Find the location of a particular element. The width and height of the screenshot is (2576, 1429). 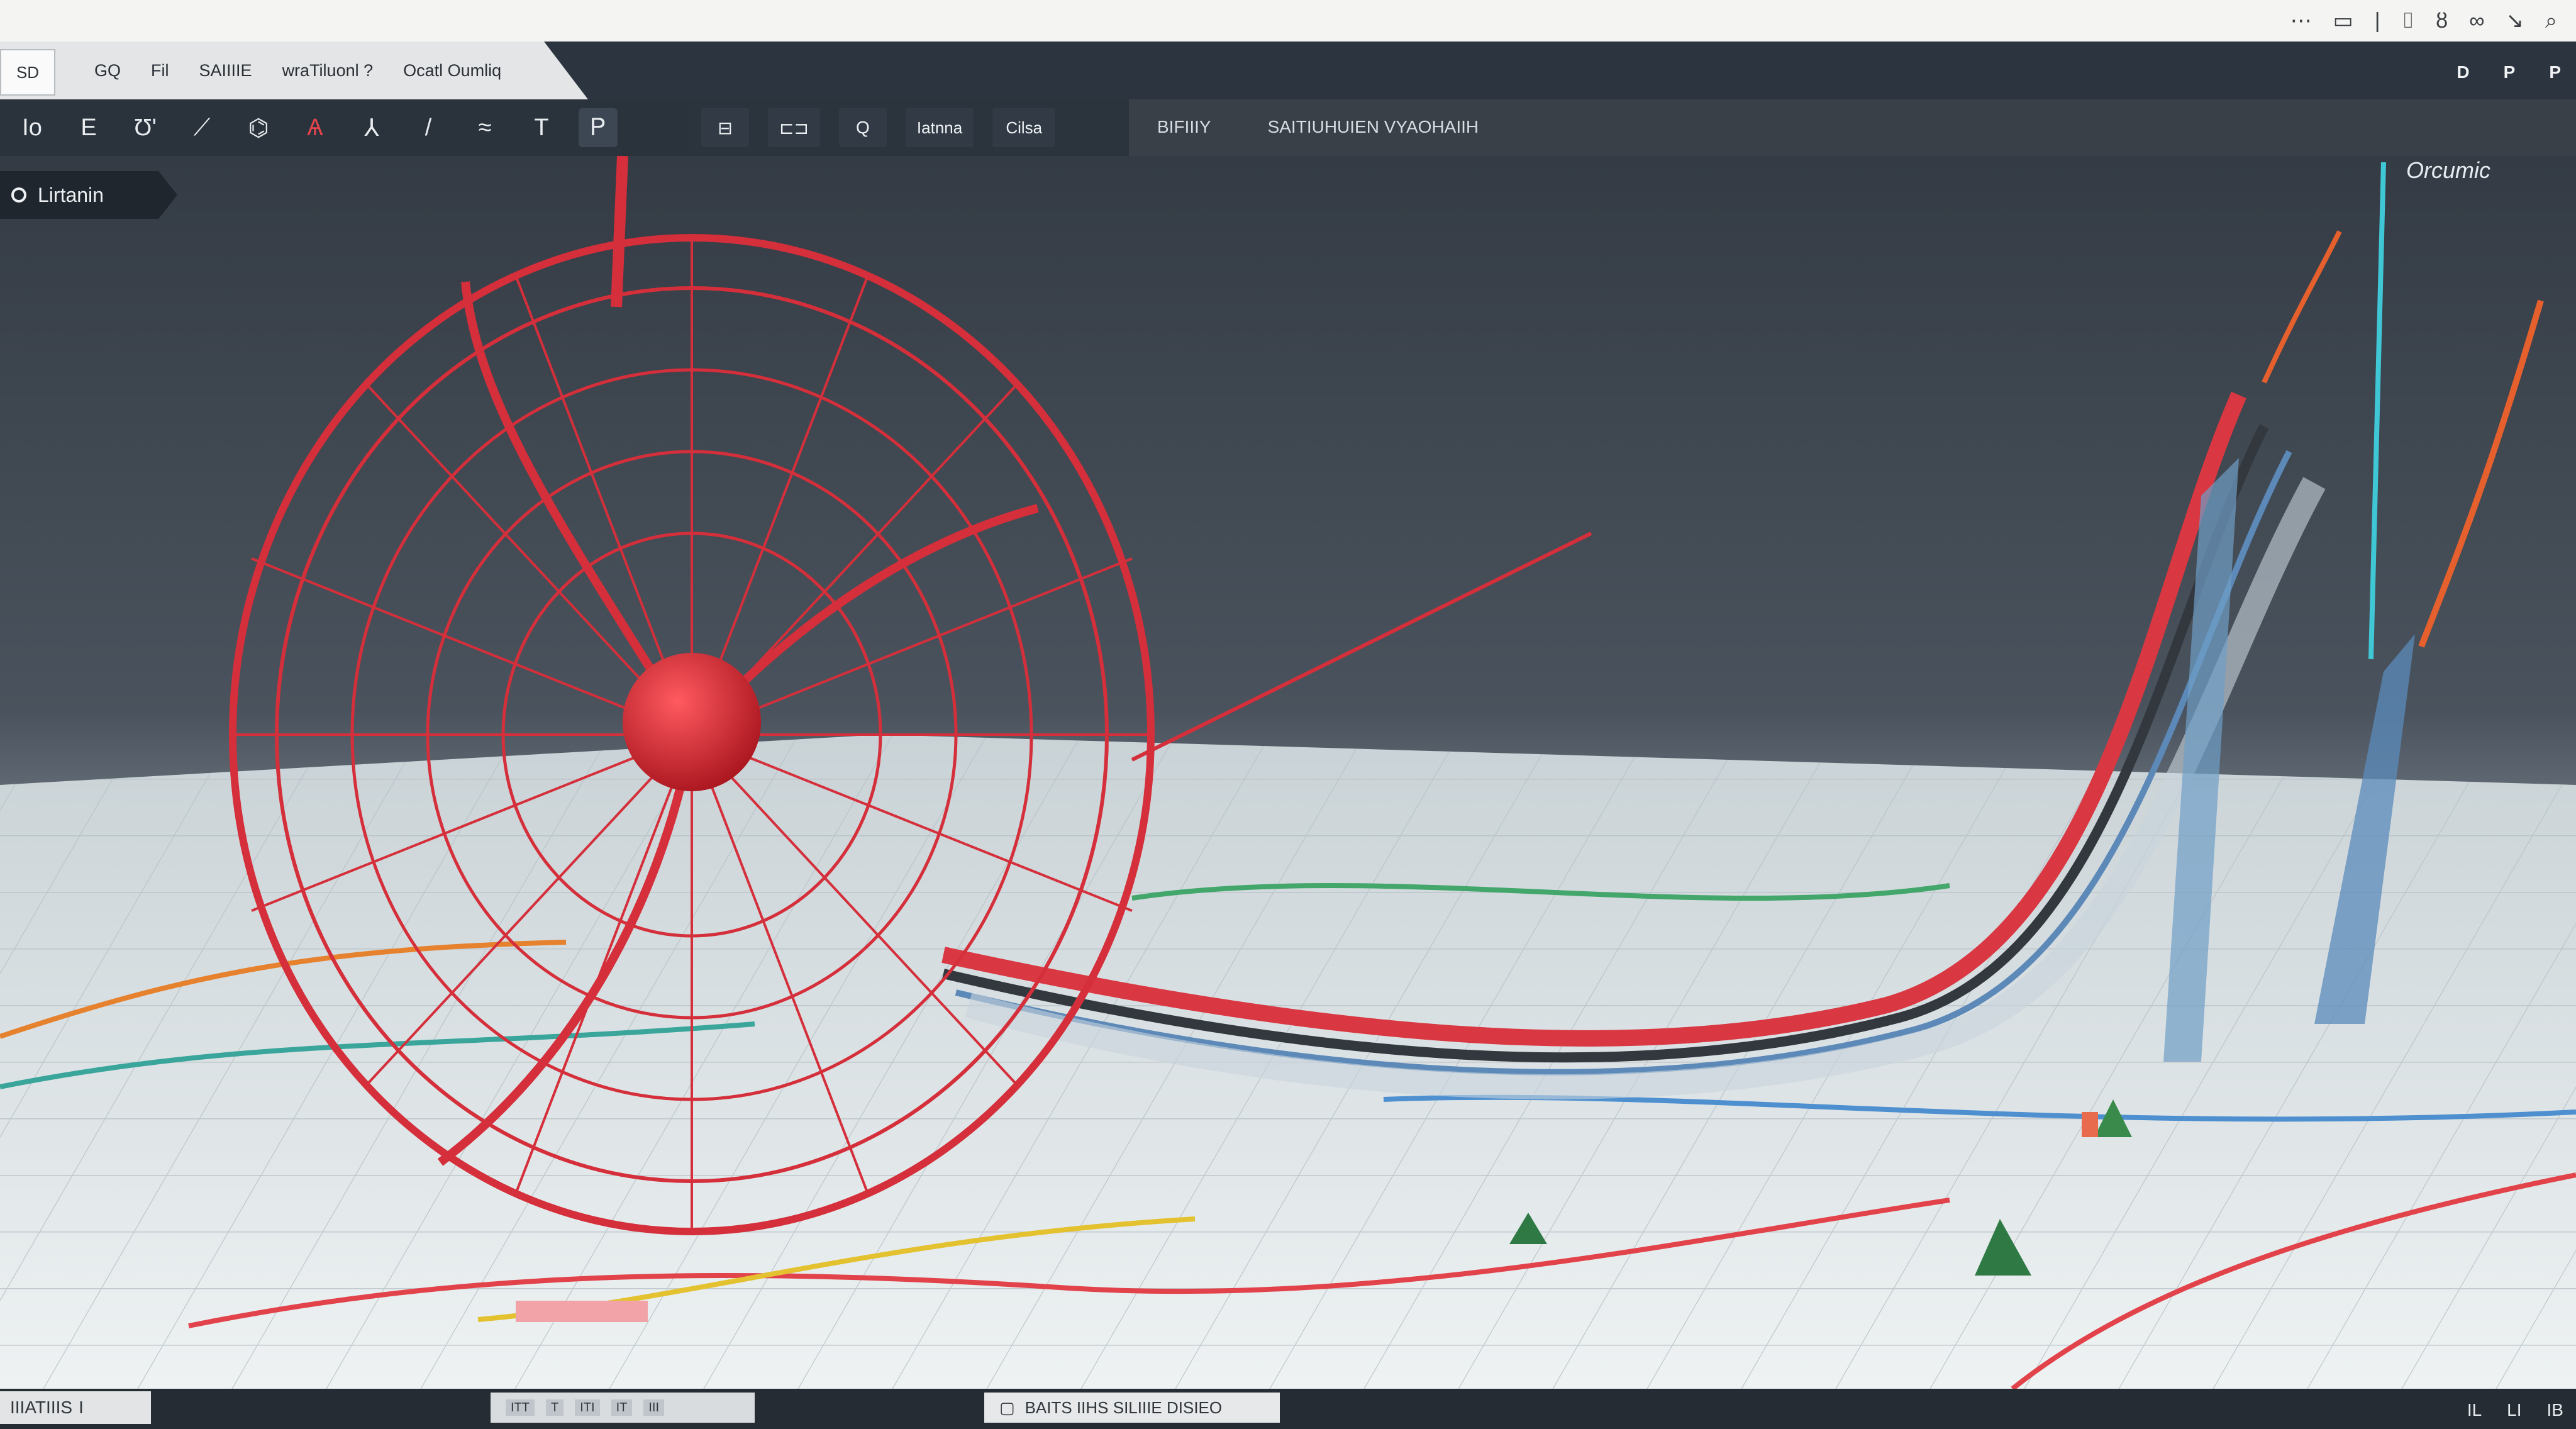

curve-tool-icon: ≈ is located at coordinates (484, 127).